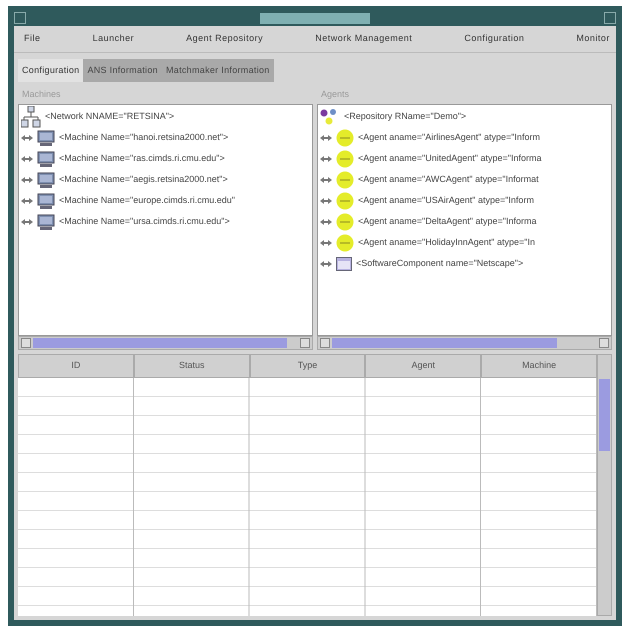 This screenshot has height=631, width=625. Describe the element at coordinates (450, 159) in the screenshot. I see `tree-item: <Agent aname="UnitedAgent" atype="Informa` at that location.